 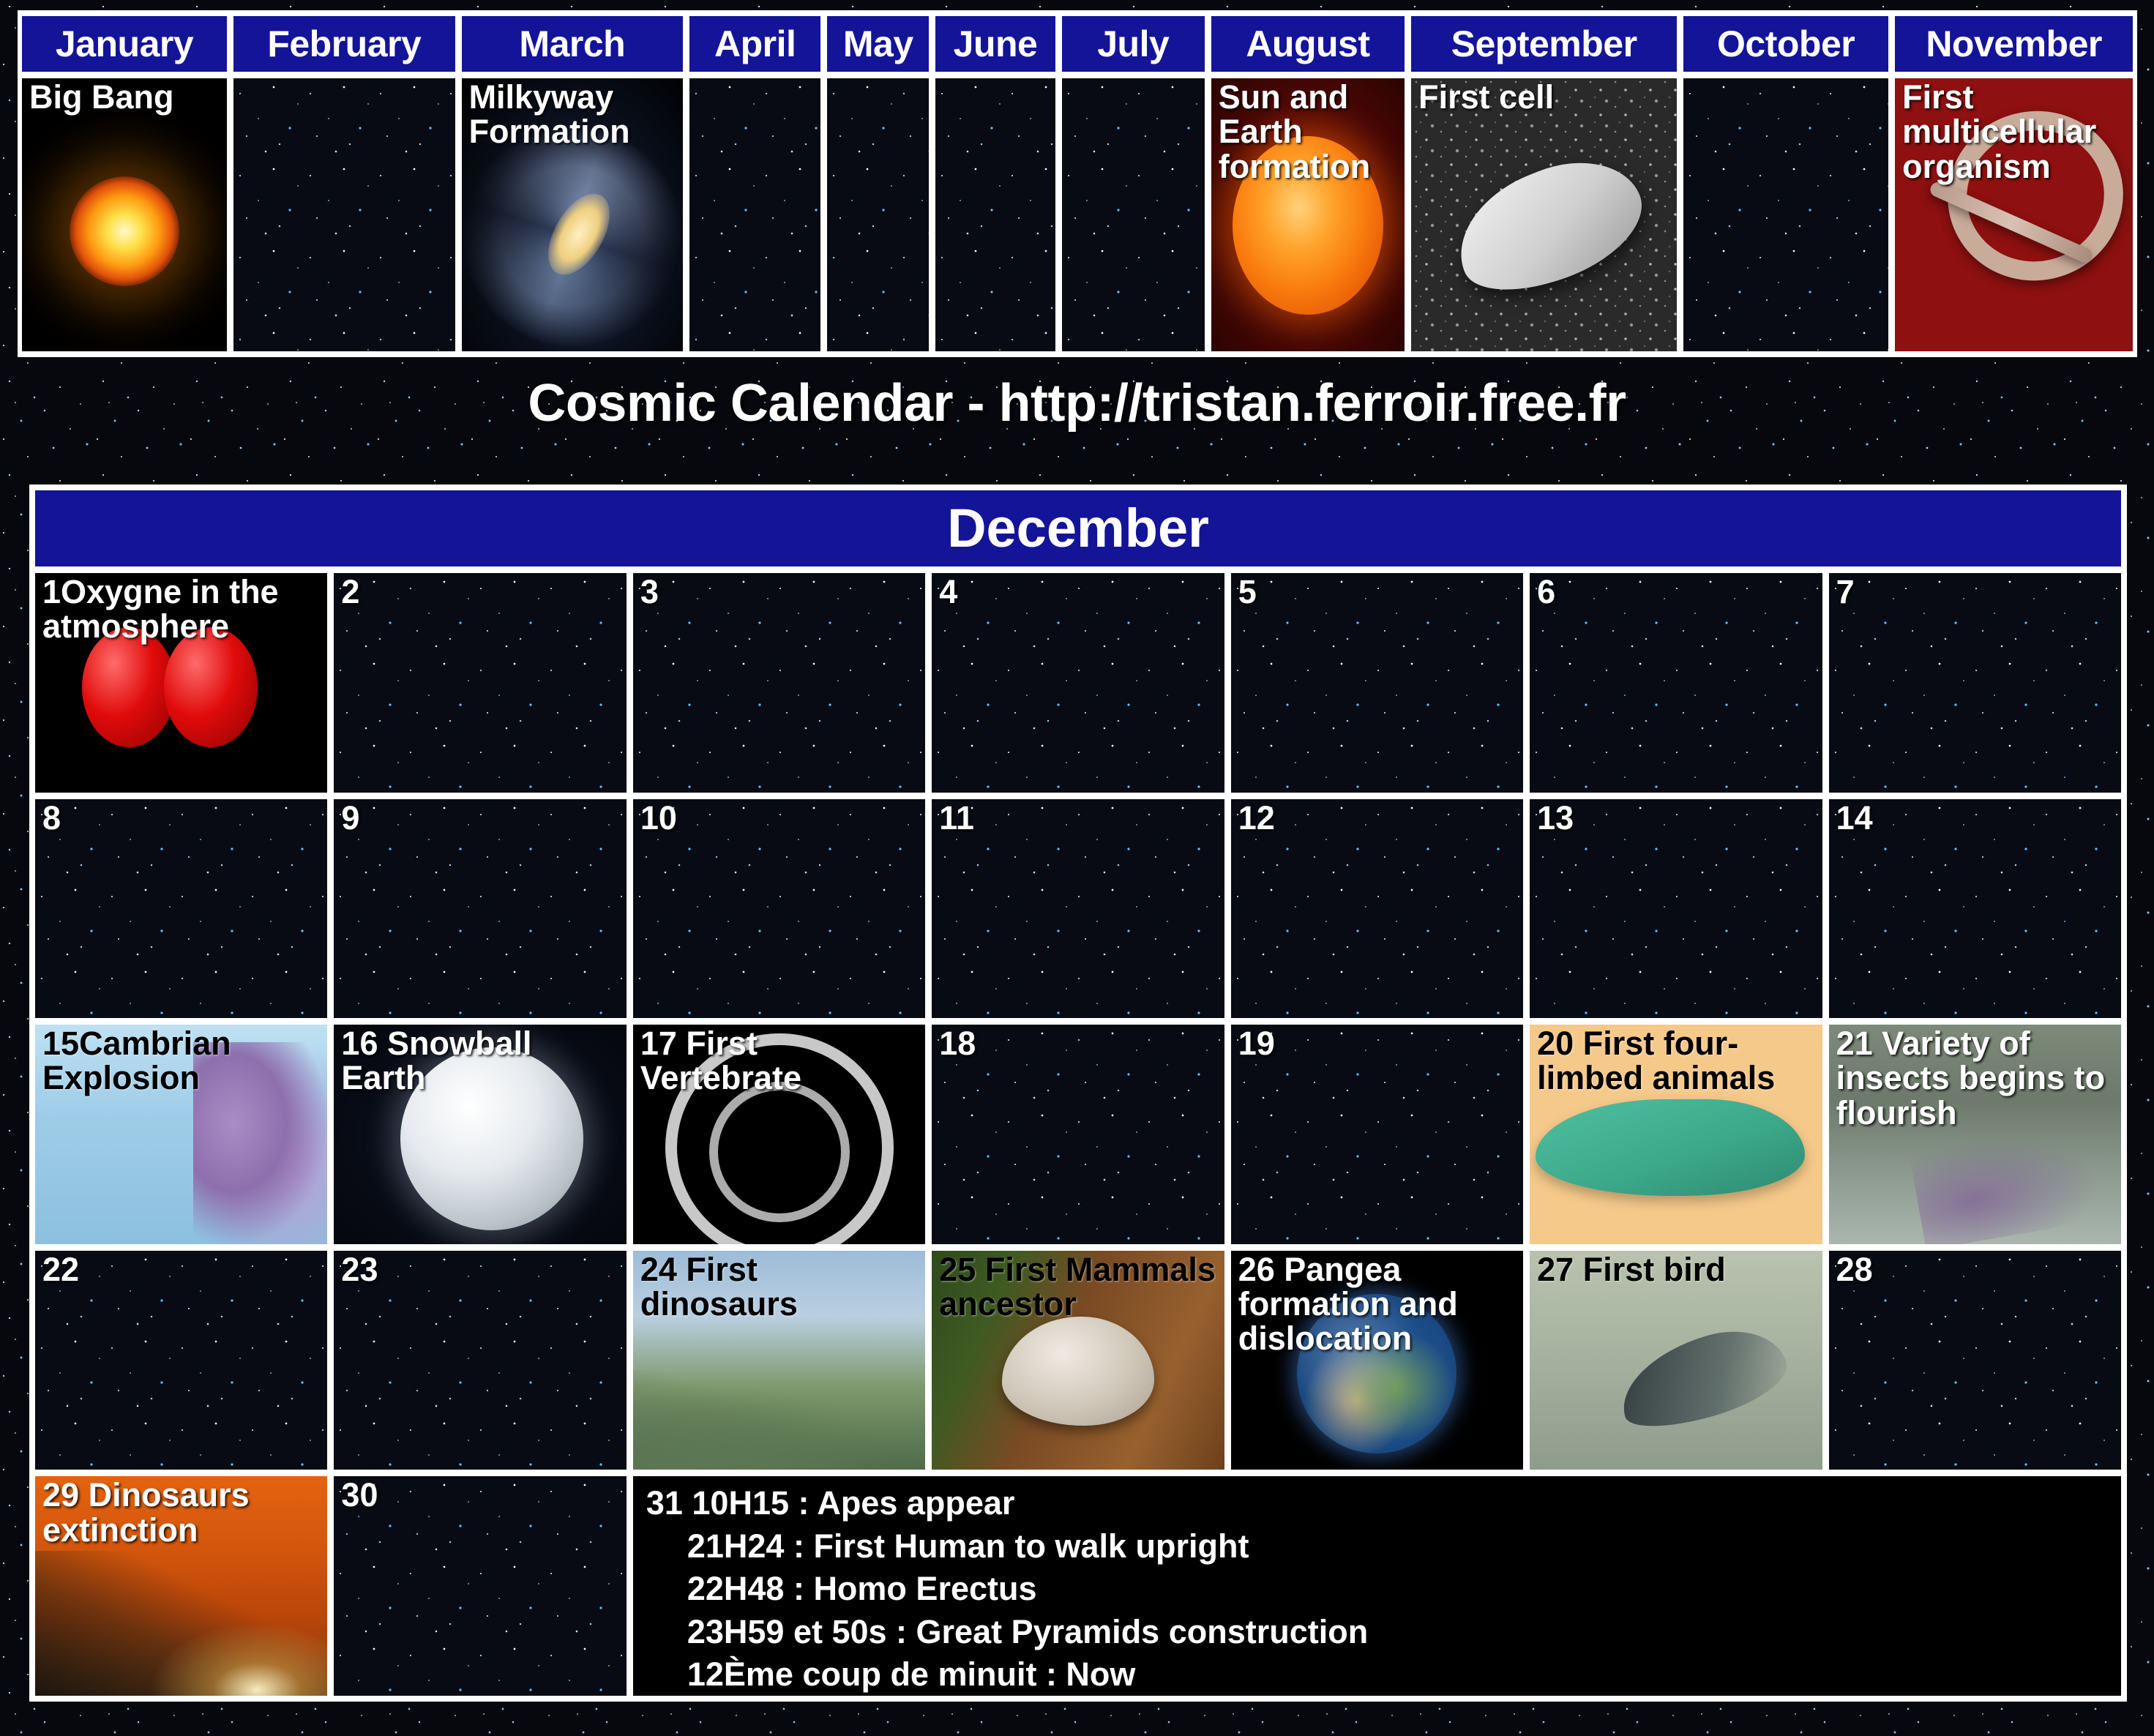 I want to click on december-day-9: 9, so click(x=480, y=909).